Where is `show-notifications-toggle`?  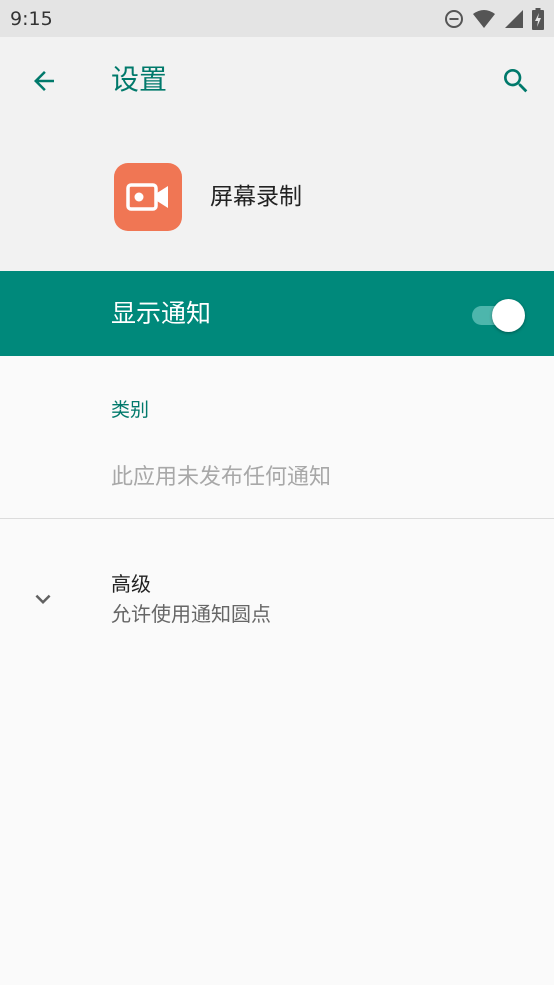
show-notifications-toggle is located at coordinates (499, 315).